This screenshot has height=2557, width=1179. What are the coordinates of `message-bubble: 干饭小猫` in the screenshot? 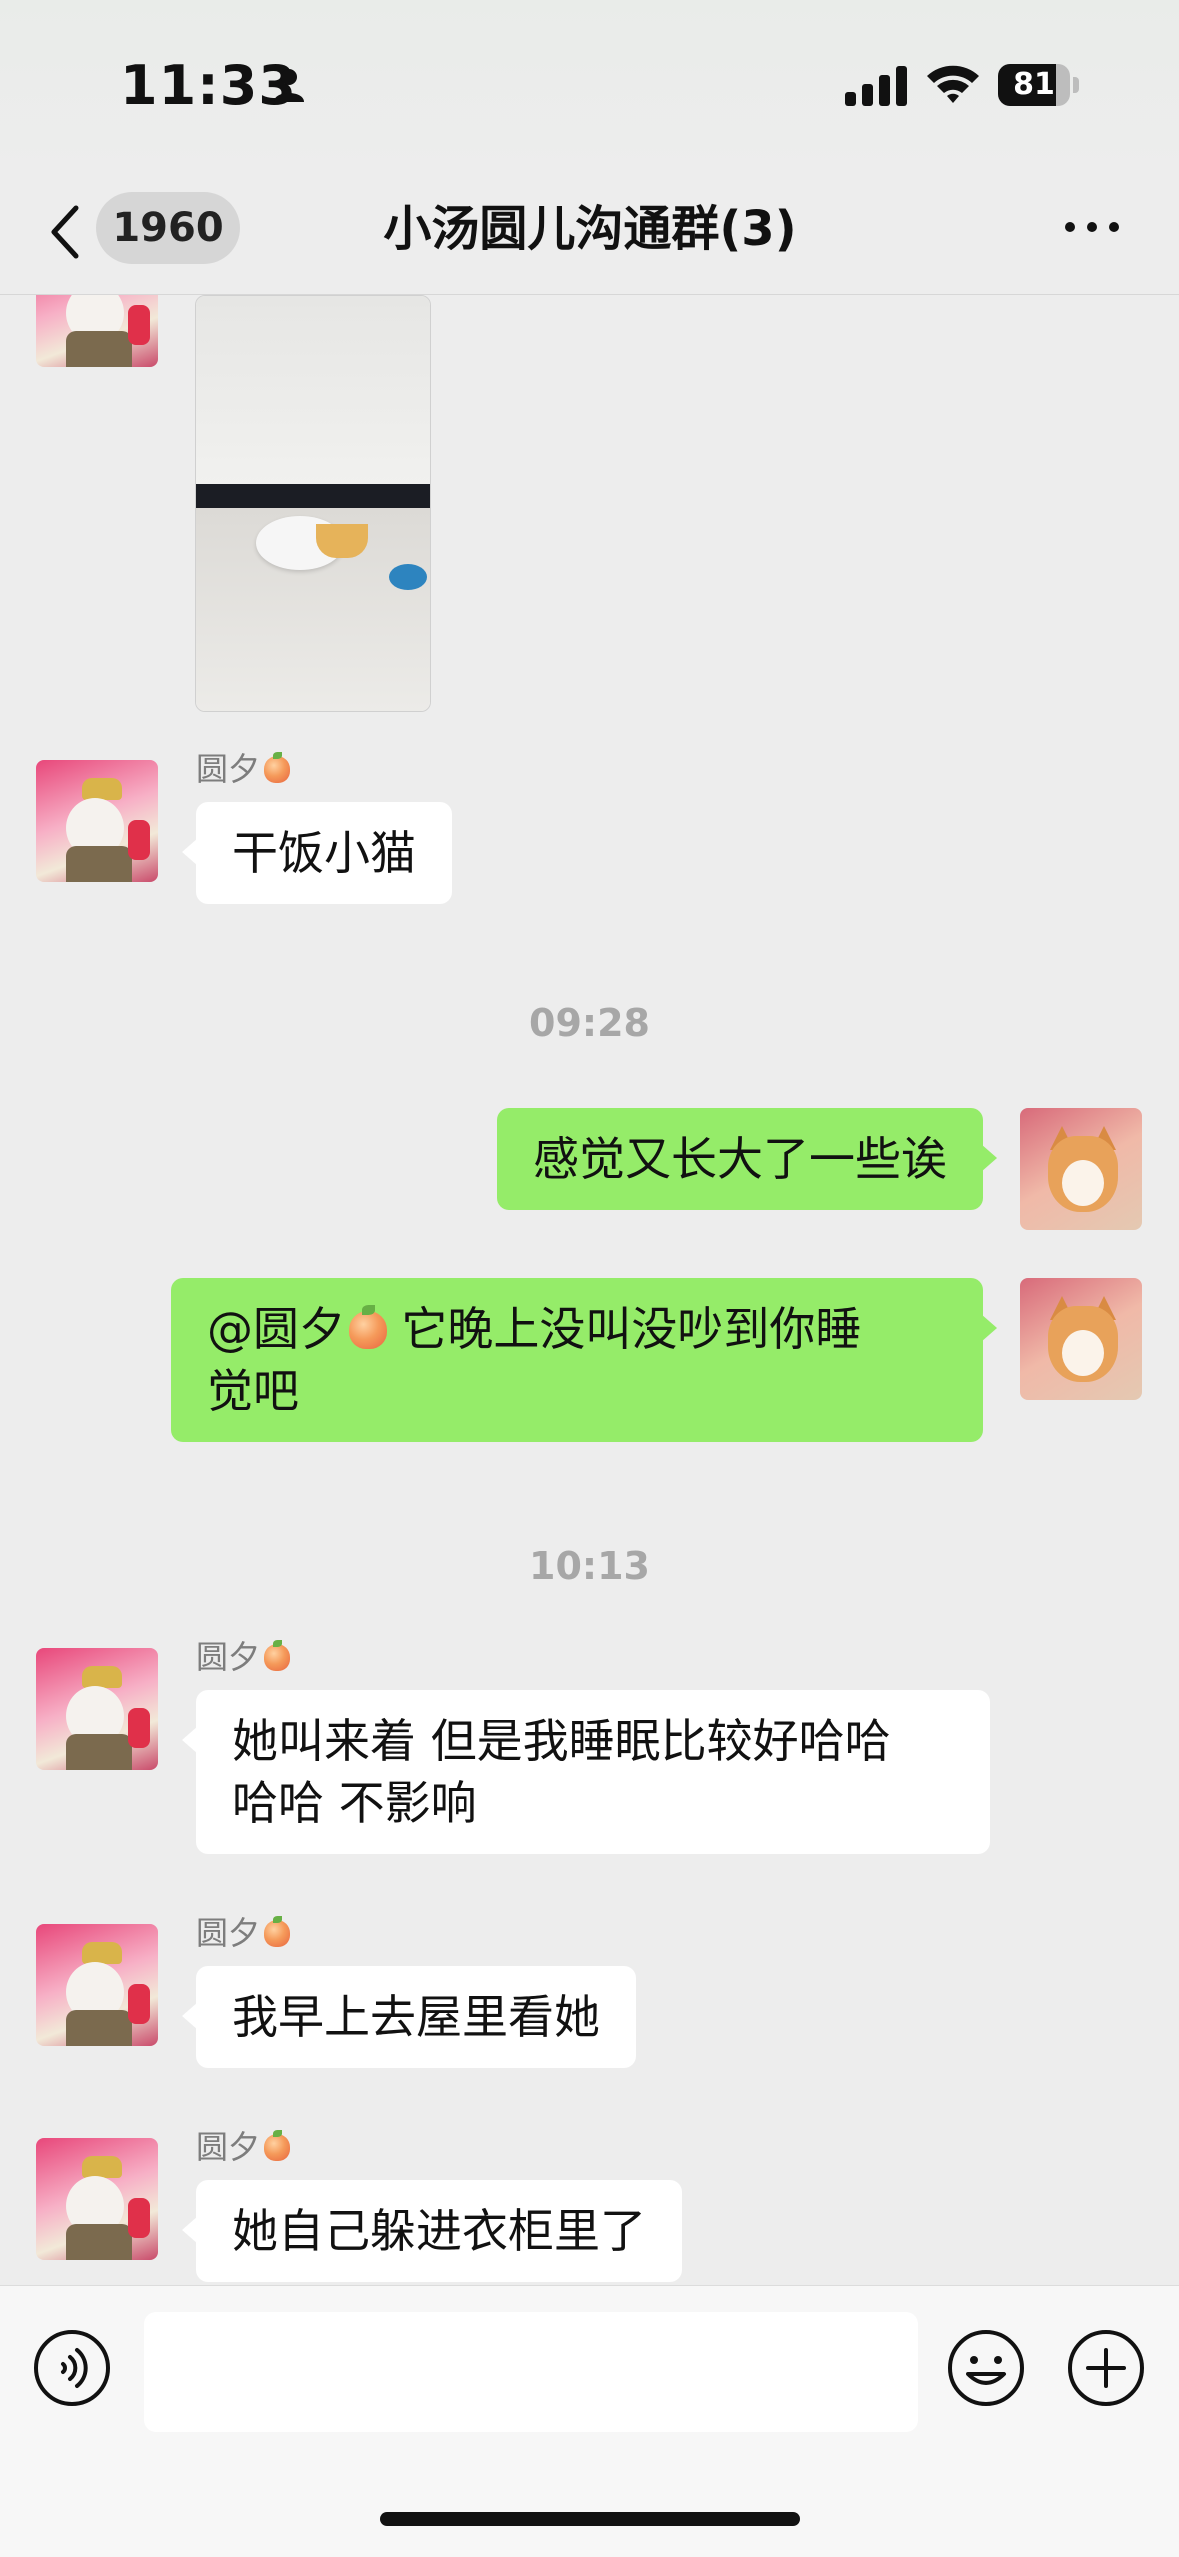 It's located at (317, 853).